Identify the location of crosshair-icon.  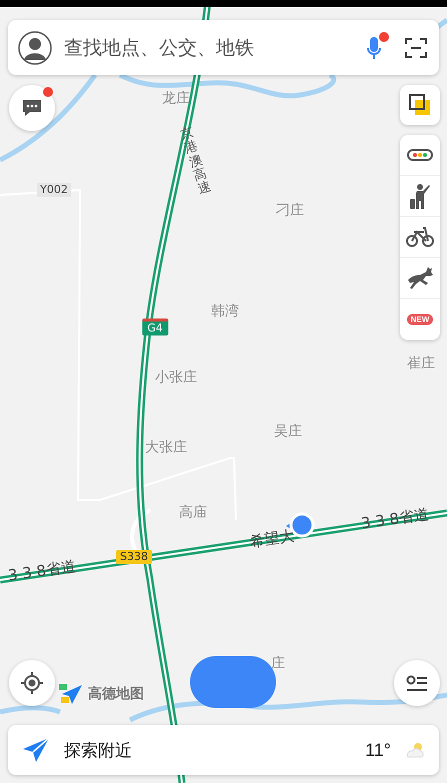
(32, 683).